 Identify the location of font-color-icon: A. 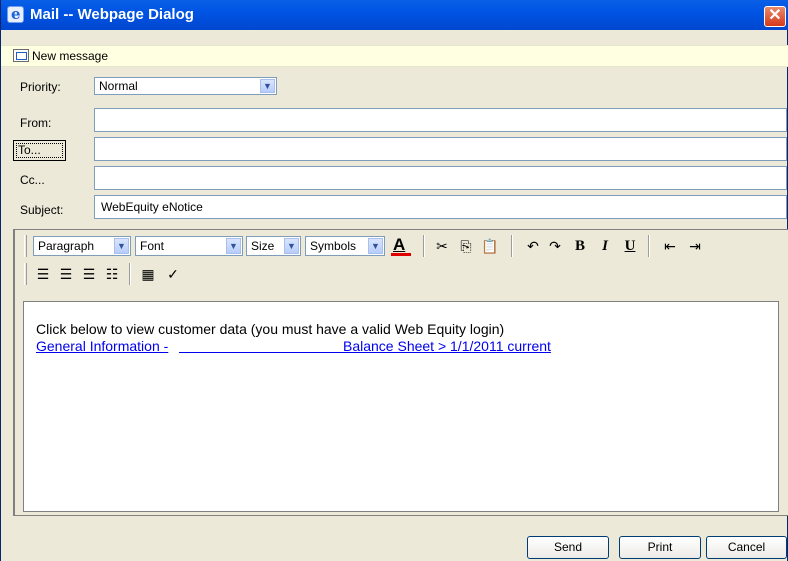
(399, 244).